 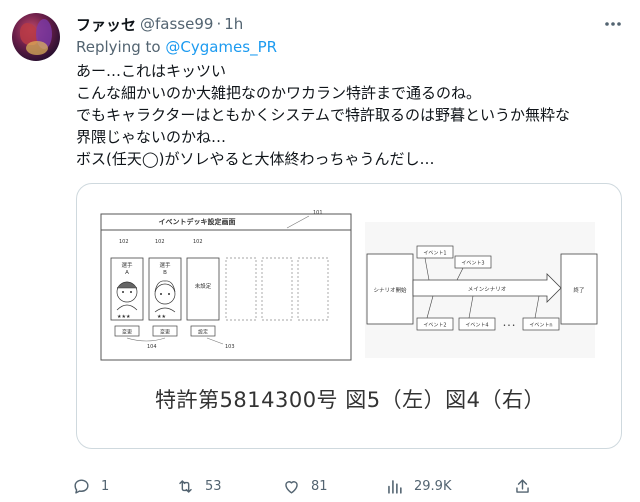 I want to click on media-caption: 特許第5814300号 図5（左）図4（右）, so click(x=350, y=400).